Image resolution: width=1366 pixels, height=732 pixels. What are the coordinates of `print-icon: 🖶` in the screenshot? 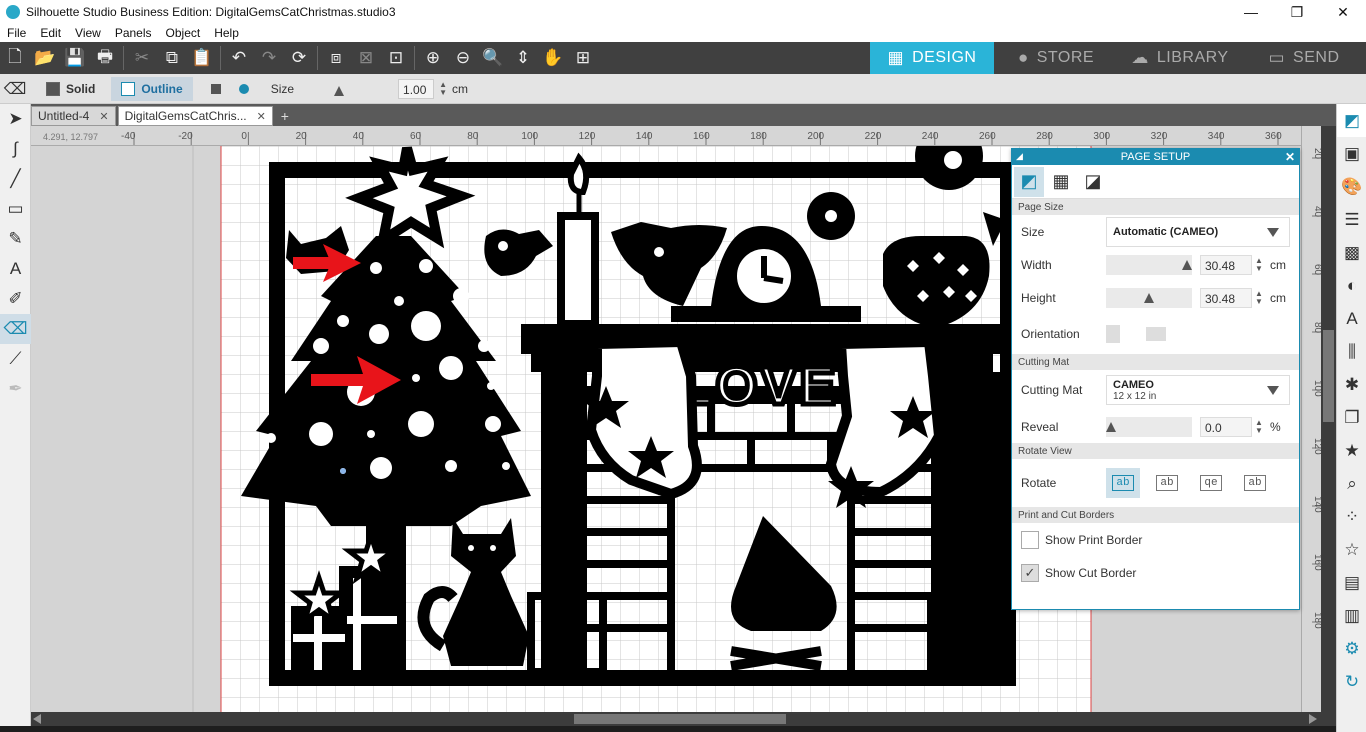 It's located at (105, 58).